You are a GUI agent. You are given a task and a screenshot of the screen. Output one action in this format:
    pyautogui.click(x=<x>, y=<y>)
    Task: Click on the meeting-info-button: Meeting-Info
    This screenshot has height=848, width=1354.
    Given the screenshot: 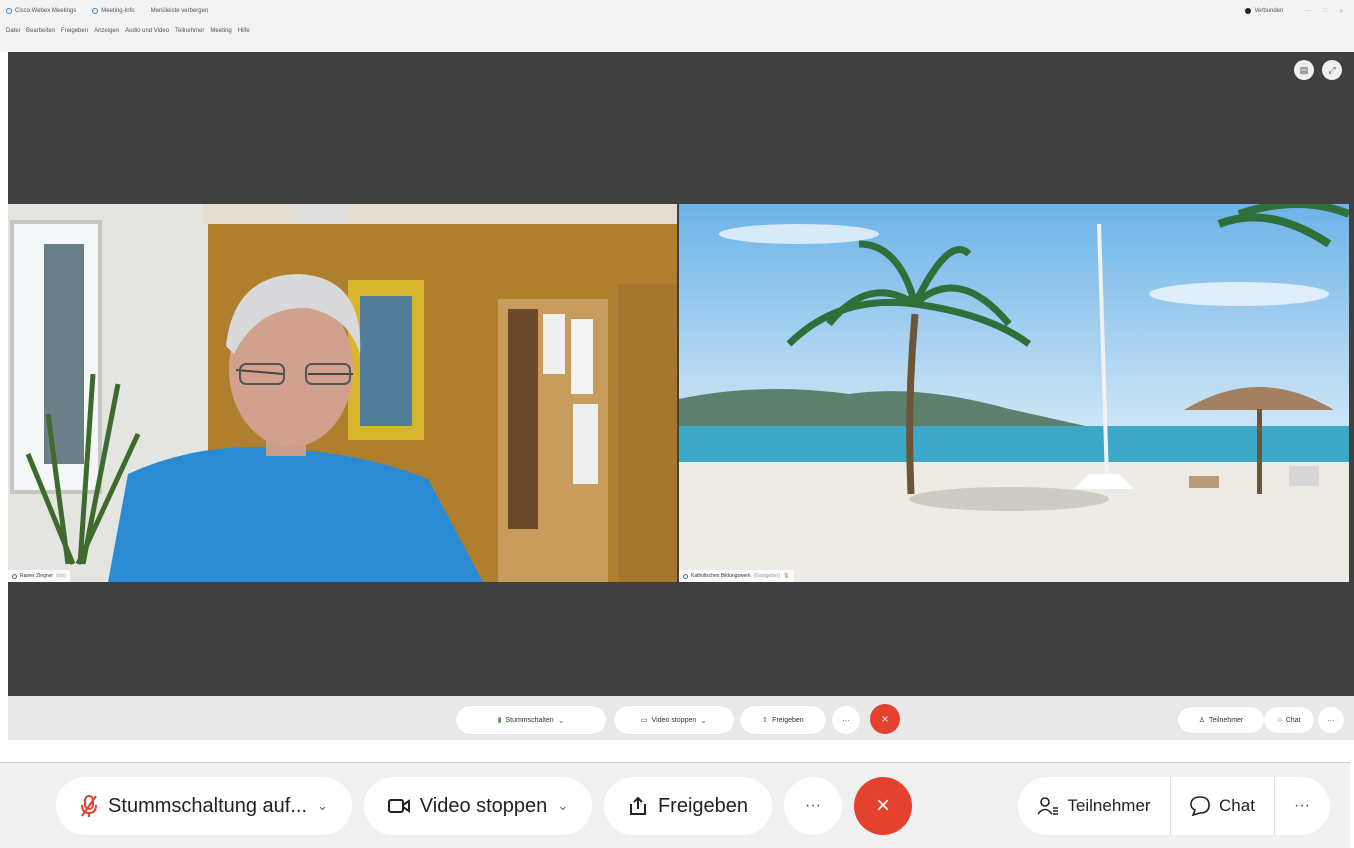 What is the action you would take?
    pyautogui.click(x=113, y=11)
    